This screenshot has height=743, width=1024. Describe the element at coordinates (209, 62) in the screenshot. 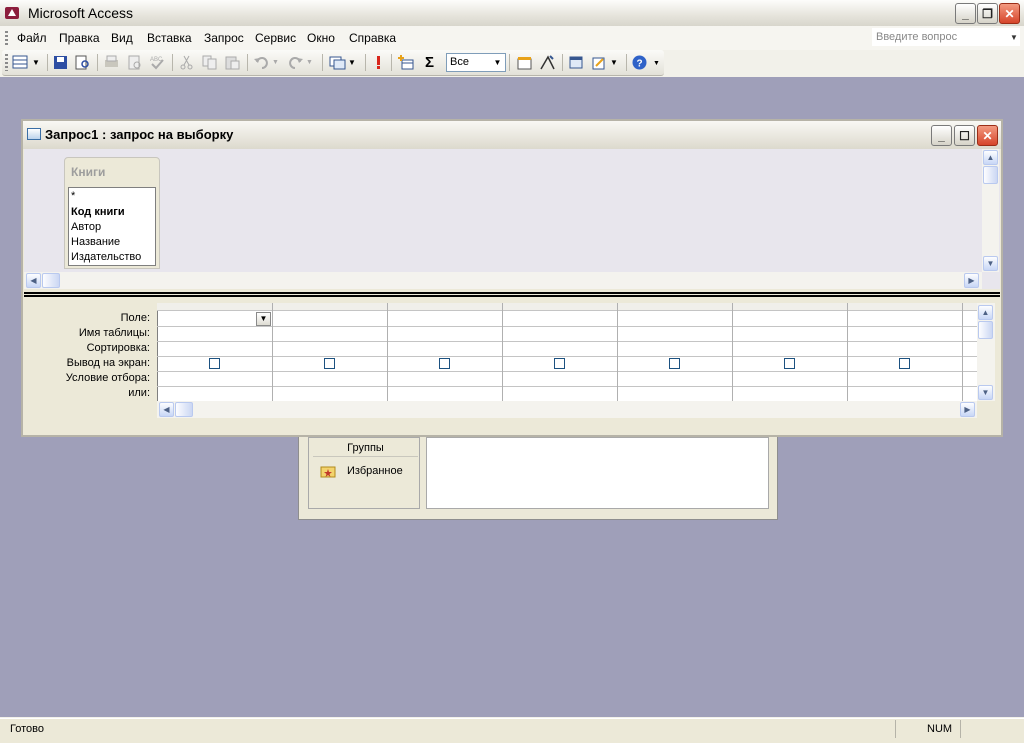

I see `copy-icon` at that location.